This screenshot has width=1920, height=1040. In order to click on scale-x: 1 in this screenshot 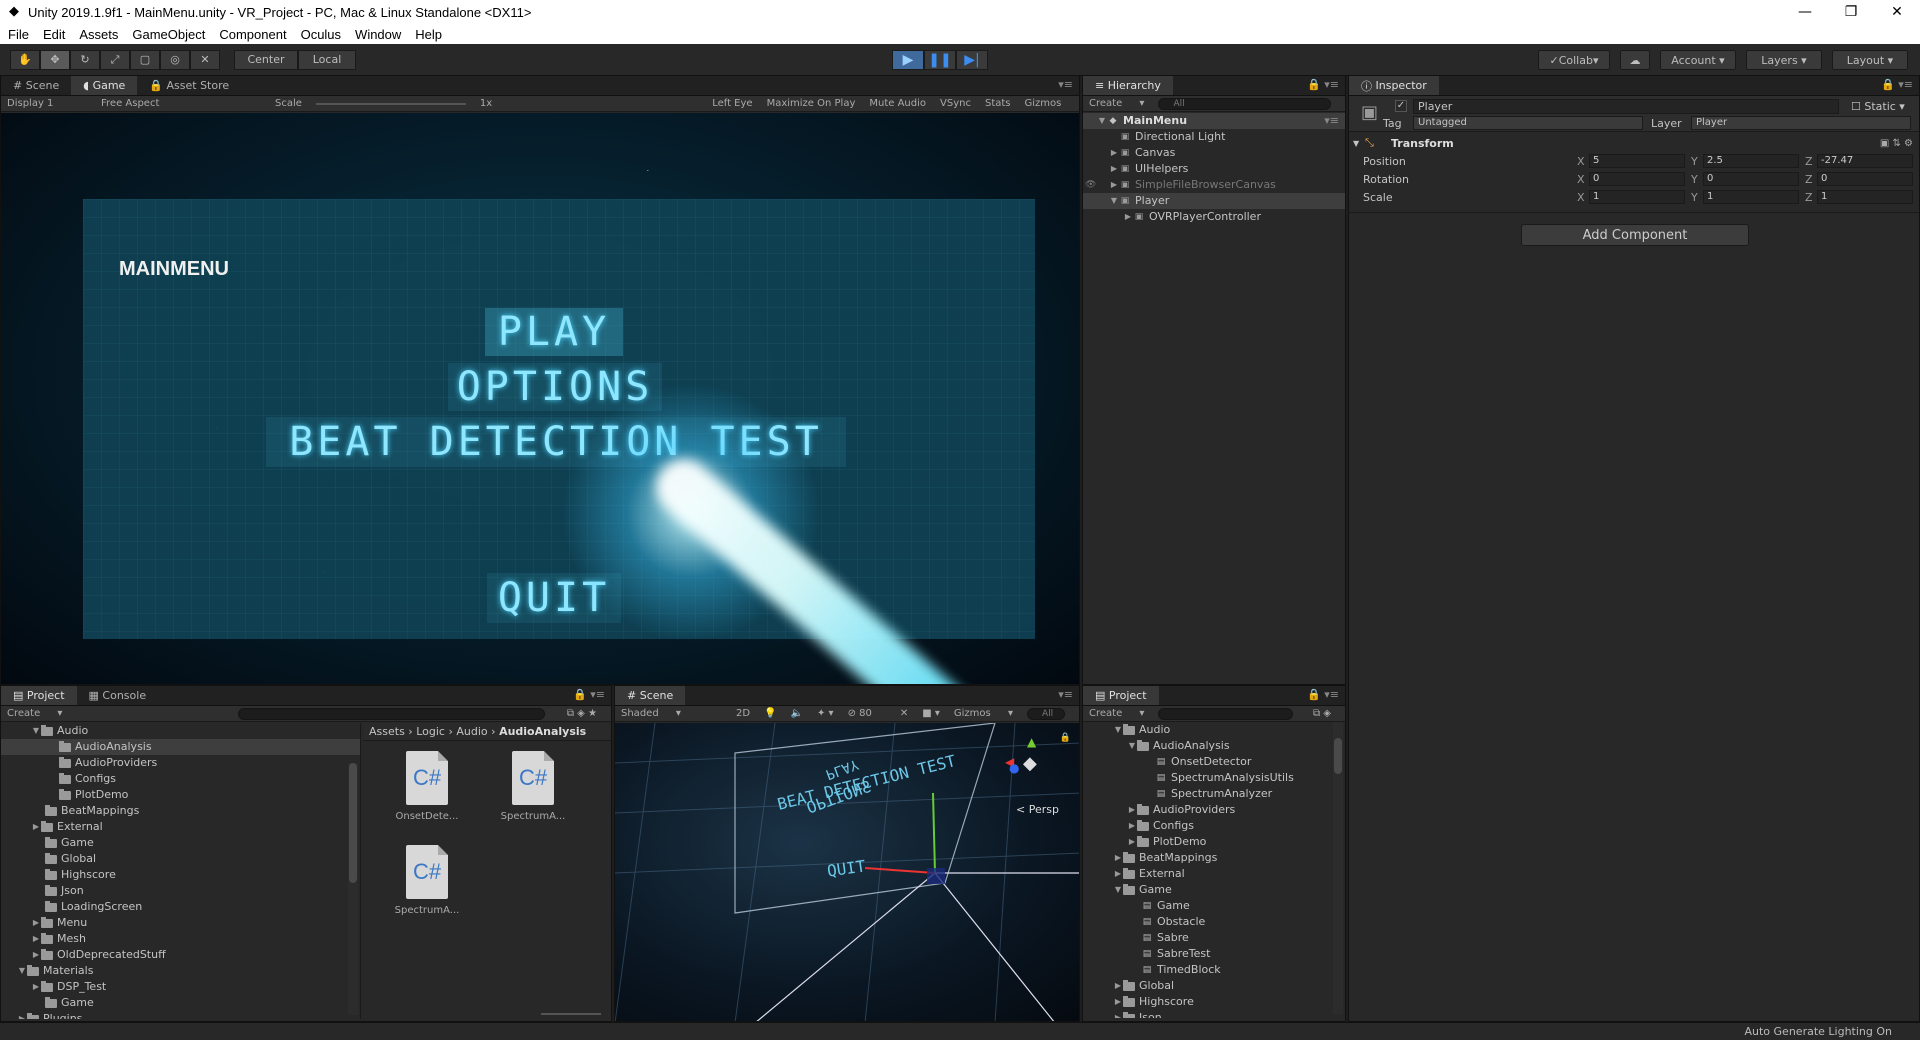, I will do `click(1637, 197)`.